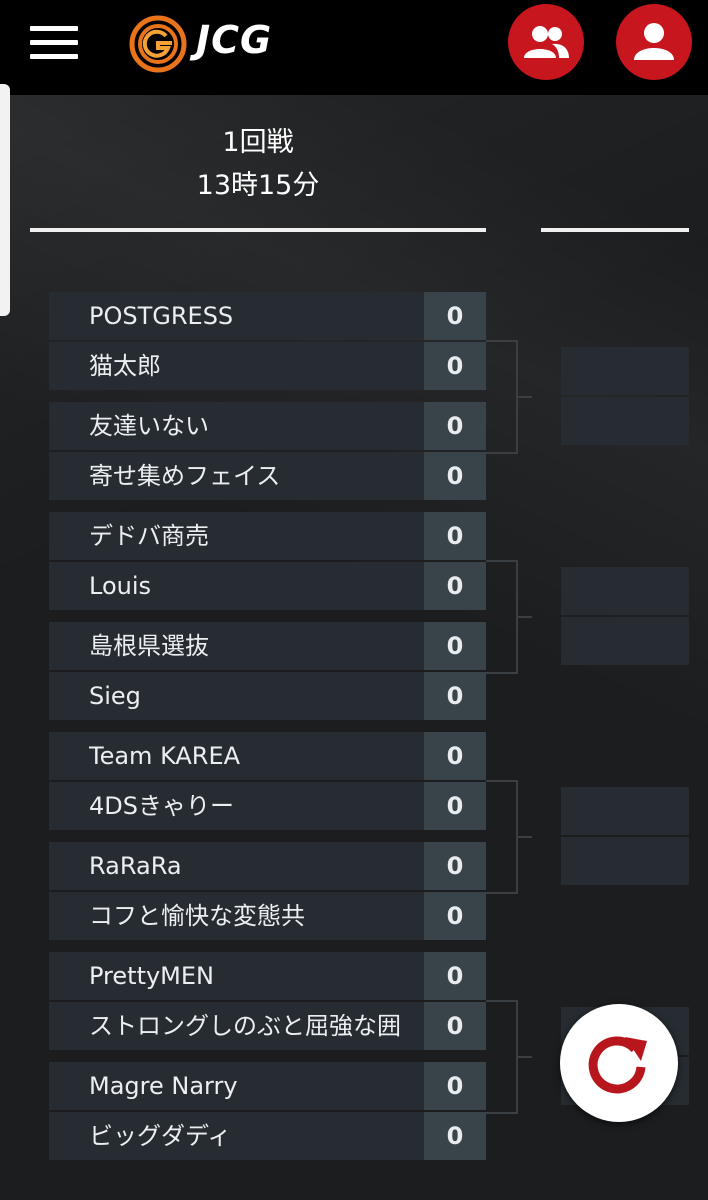  Describe the element at coordinates (258, 230) in the screenshot. I see `round-divider` at that location.